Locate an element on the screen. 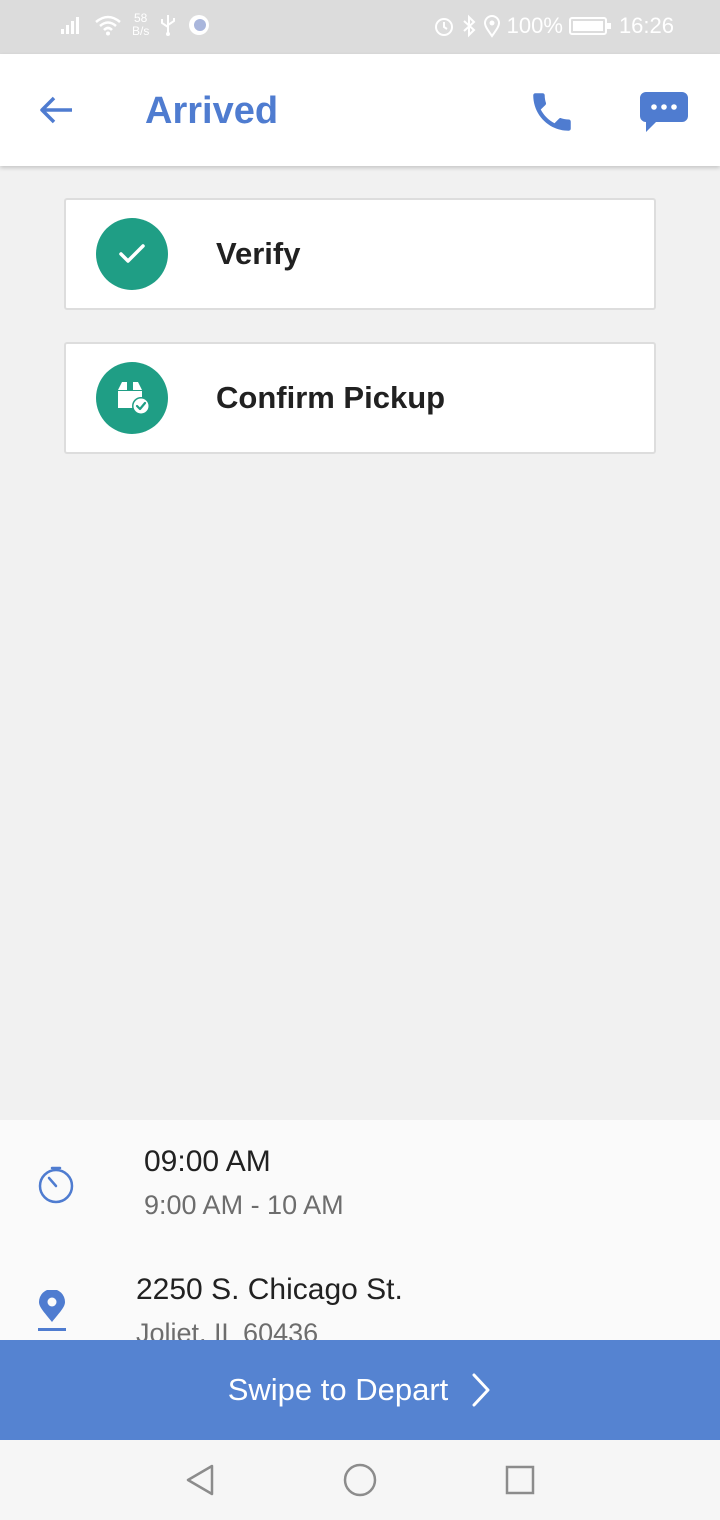  status-time: 16:26 is located at coordinates (646, 25).